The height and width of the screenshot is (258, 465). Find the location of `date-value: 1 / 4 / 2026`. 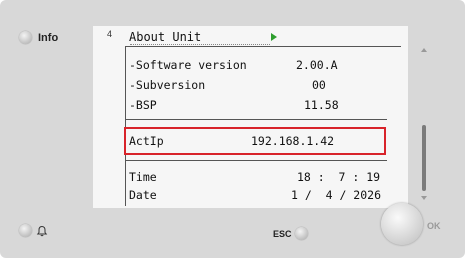

date-value: 1 / 4 / 2026 is located at coordinates (336, 195).